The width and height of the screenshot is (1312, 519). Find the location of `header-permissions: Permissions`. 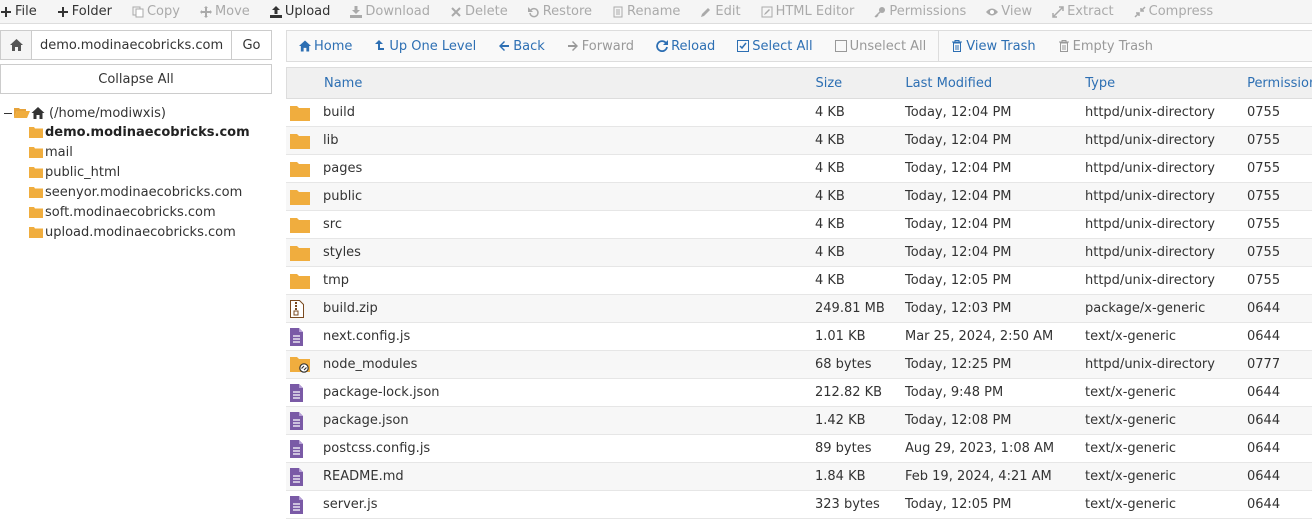

header-permissions: Permissions is located at coordinates (1279, 83).